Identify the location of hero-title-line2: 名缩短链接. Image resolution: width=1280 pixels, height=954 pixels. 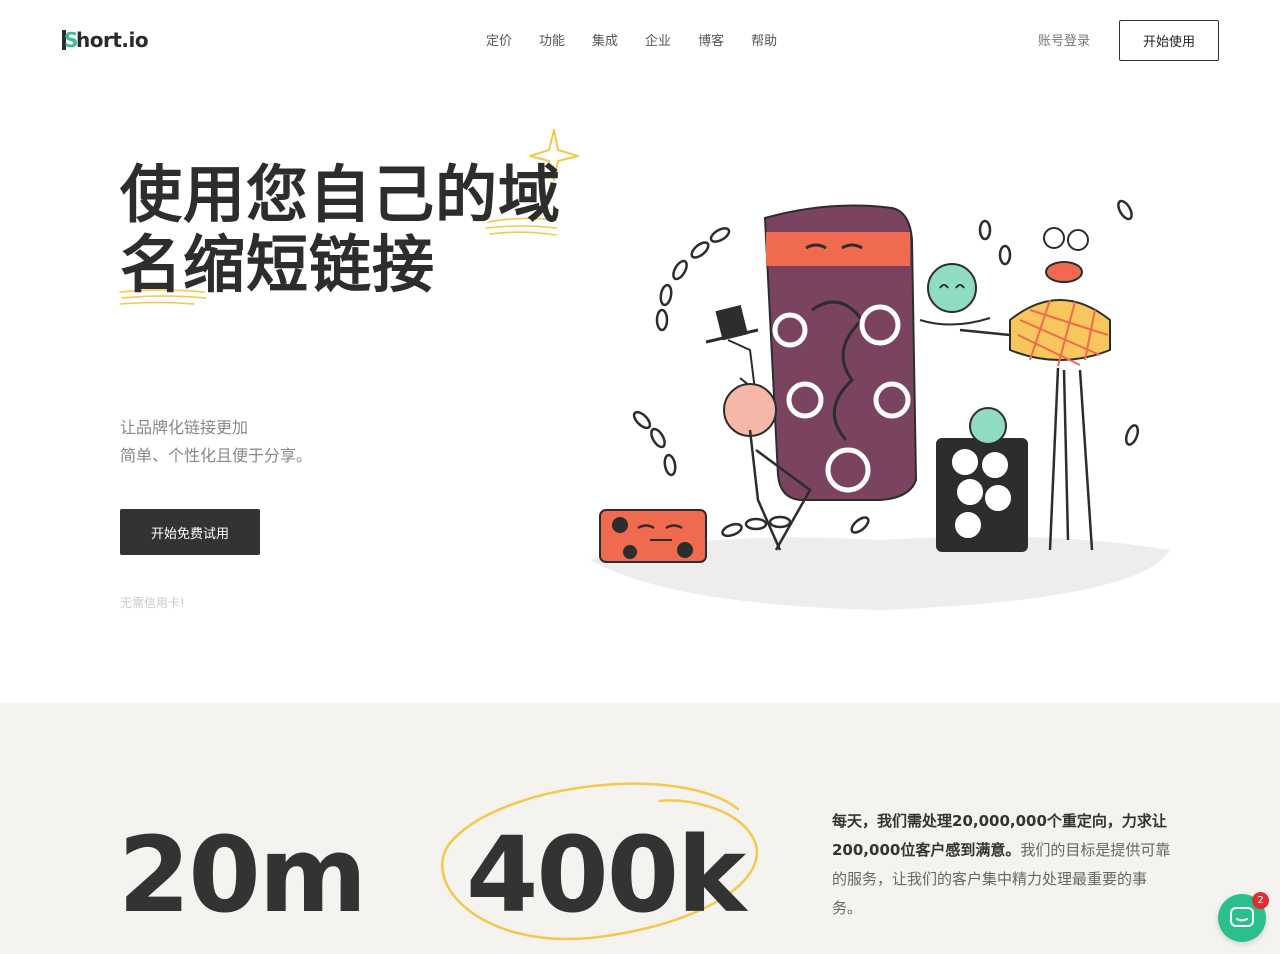
(278, 264).